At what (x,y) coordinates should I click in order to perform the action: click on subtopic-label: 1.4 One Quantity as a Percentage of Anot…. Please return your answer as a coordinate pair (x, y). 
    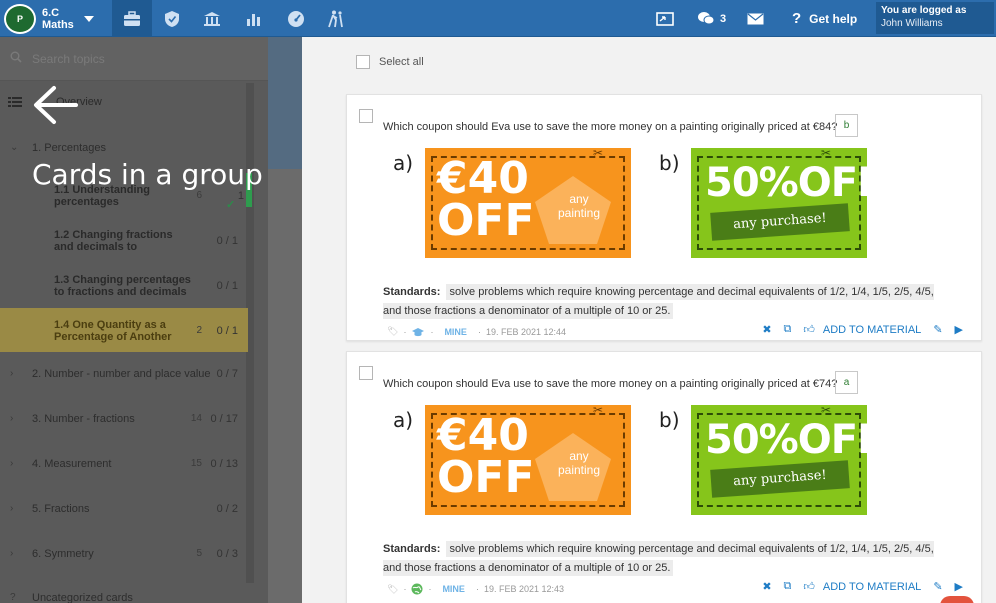
    Looking at the image, I should click on (113, 331).